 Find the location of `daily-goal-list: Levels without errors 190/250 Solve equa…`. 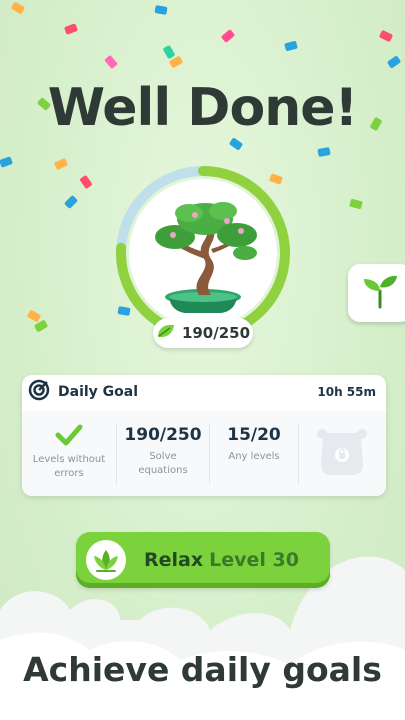

daily-goal-list: Levels without errors 190/250 Solve equa… is located at coordinates (204, 453).